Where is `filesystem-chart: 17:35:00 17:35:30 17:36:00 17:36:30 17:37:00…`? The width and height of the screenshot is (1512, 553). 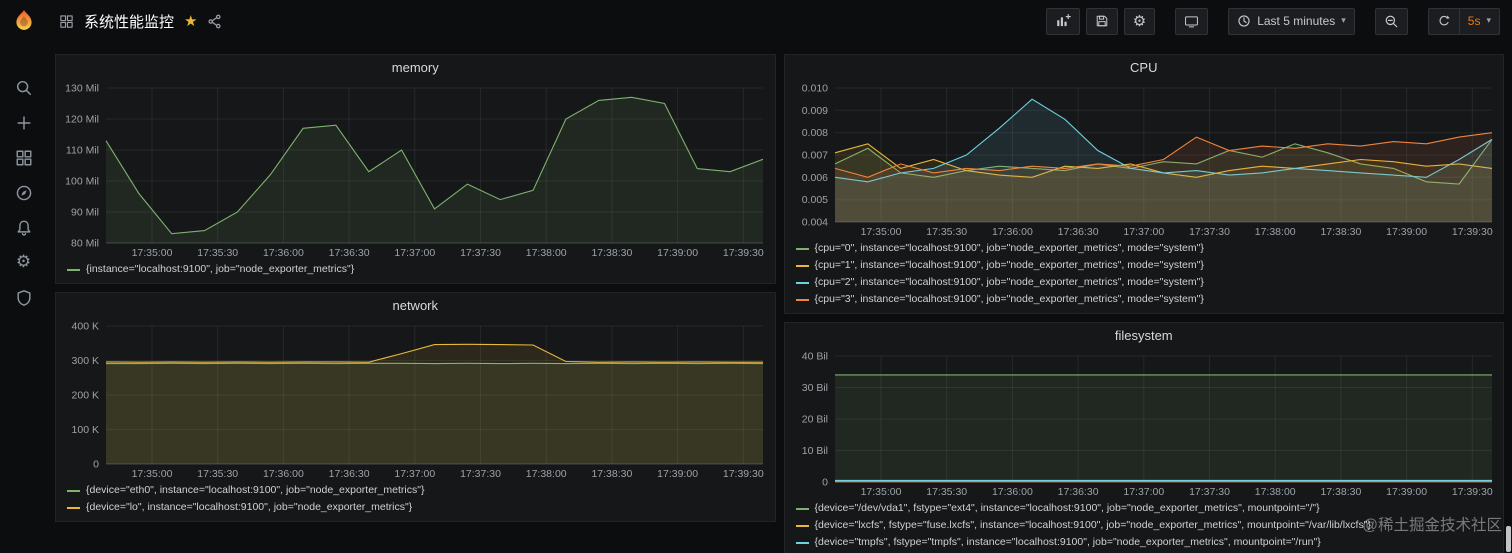 filesystem-chart: 17:35:00 17:35:30 17:36:00 17:36:30 17:37:00… is located at coordinates (1144, 424).